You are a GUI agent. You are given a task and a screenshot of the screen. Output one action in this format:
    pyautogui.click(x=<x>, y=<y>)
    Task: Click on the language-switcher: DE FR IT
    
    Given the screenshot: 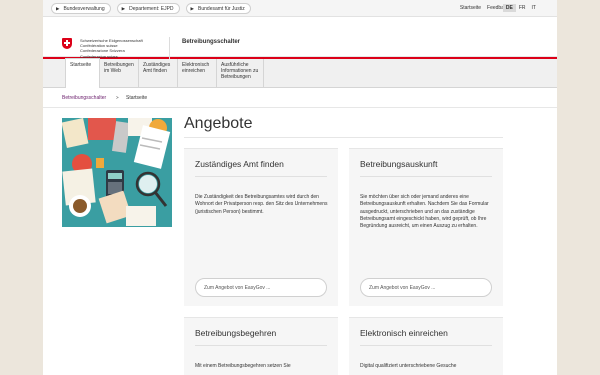 What is the action you would take?
    pyautogui.click(x=520, y=8)
    